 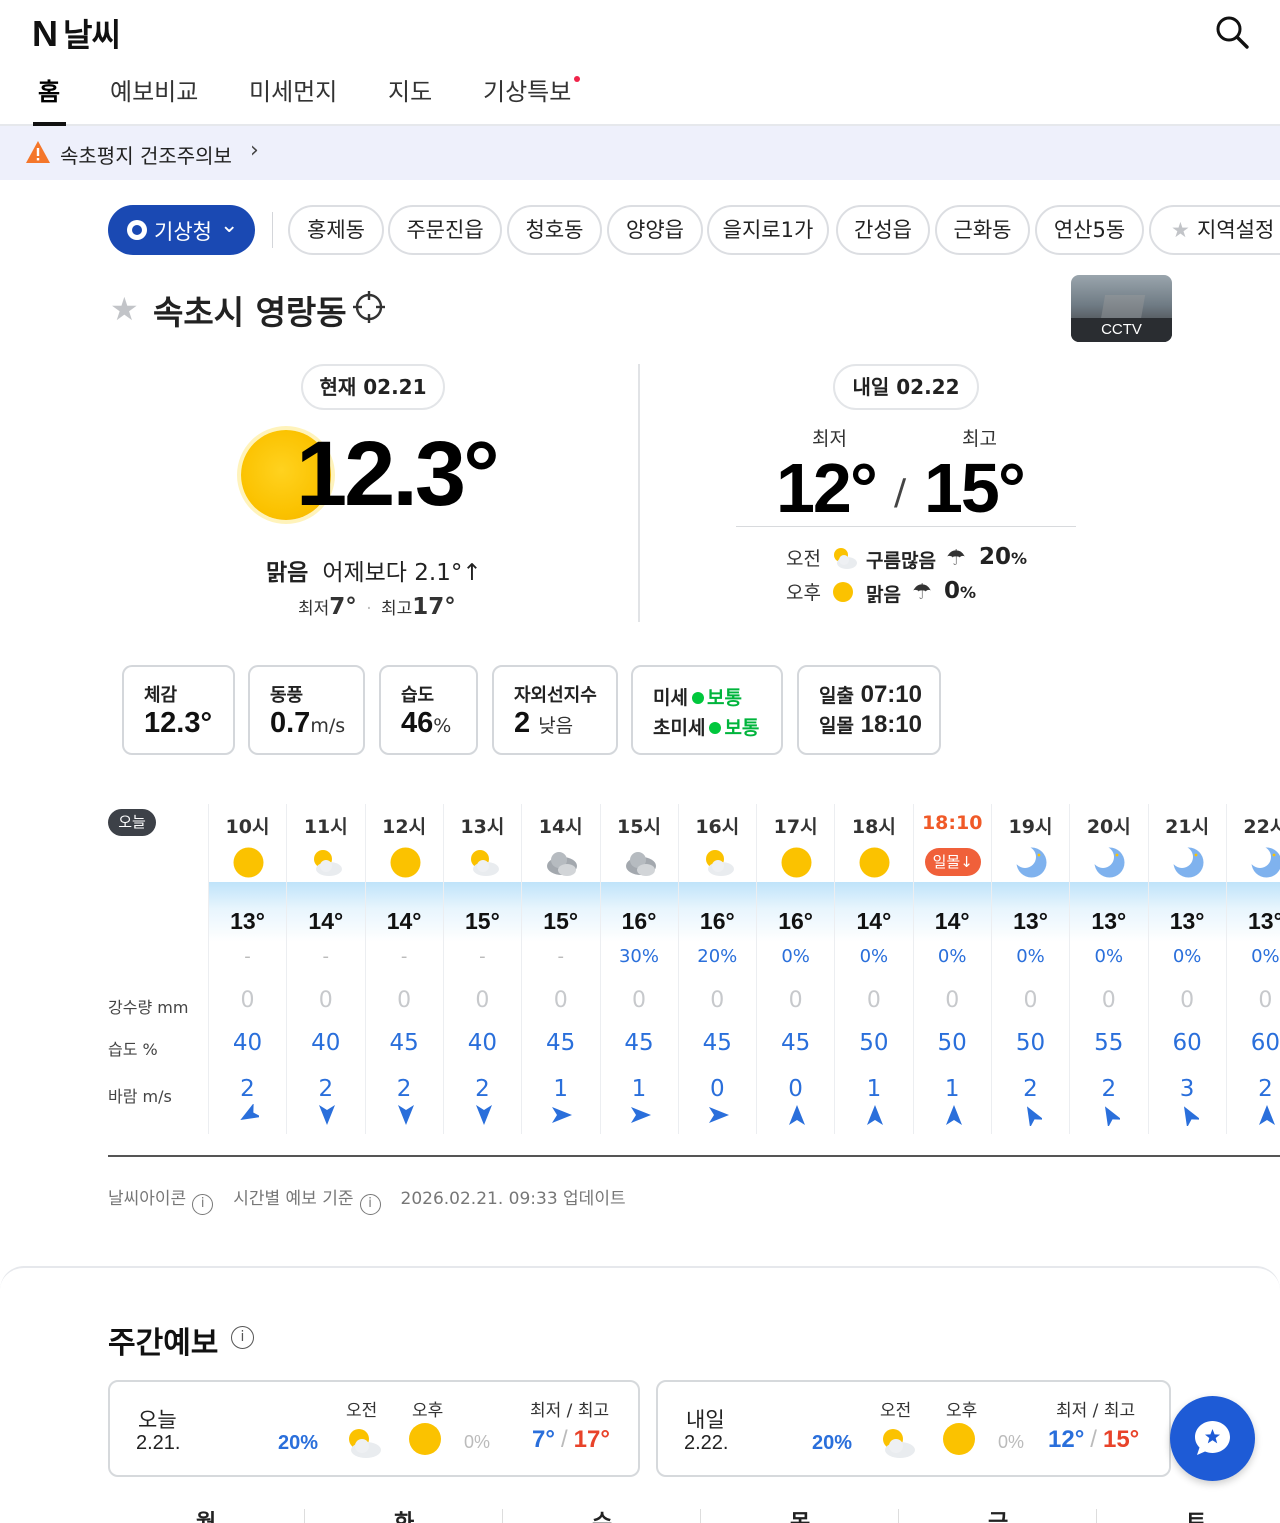 I want to click on cloud-icon, so click(x=562, y=864).